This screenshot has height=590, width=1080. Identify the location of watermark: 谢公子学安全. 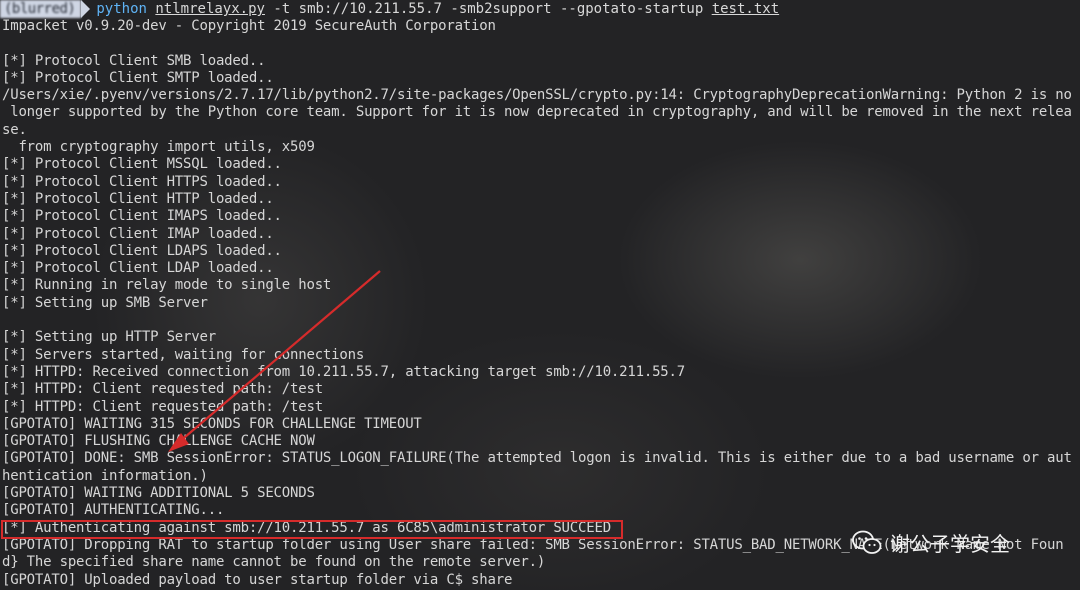
(931, 542).